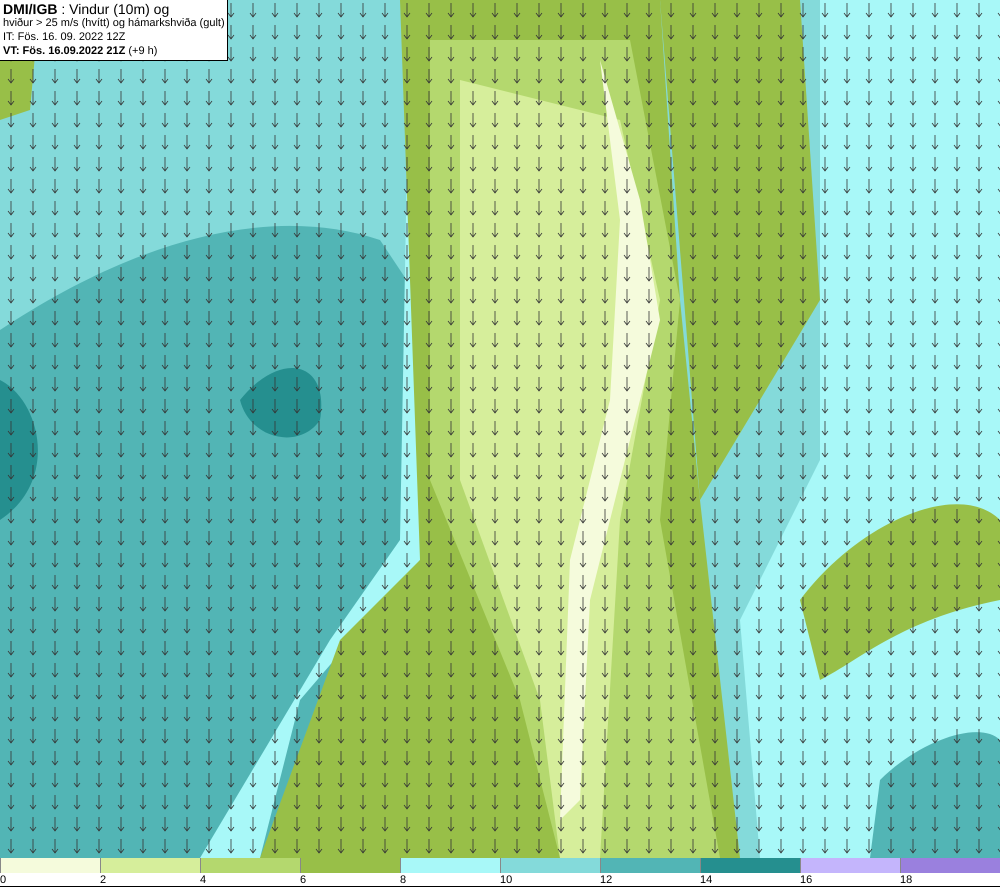 This screenshot has width=1000, height=887. I want to click on legend-label: 4, so click(203, 880).